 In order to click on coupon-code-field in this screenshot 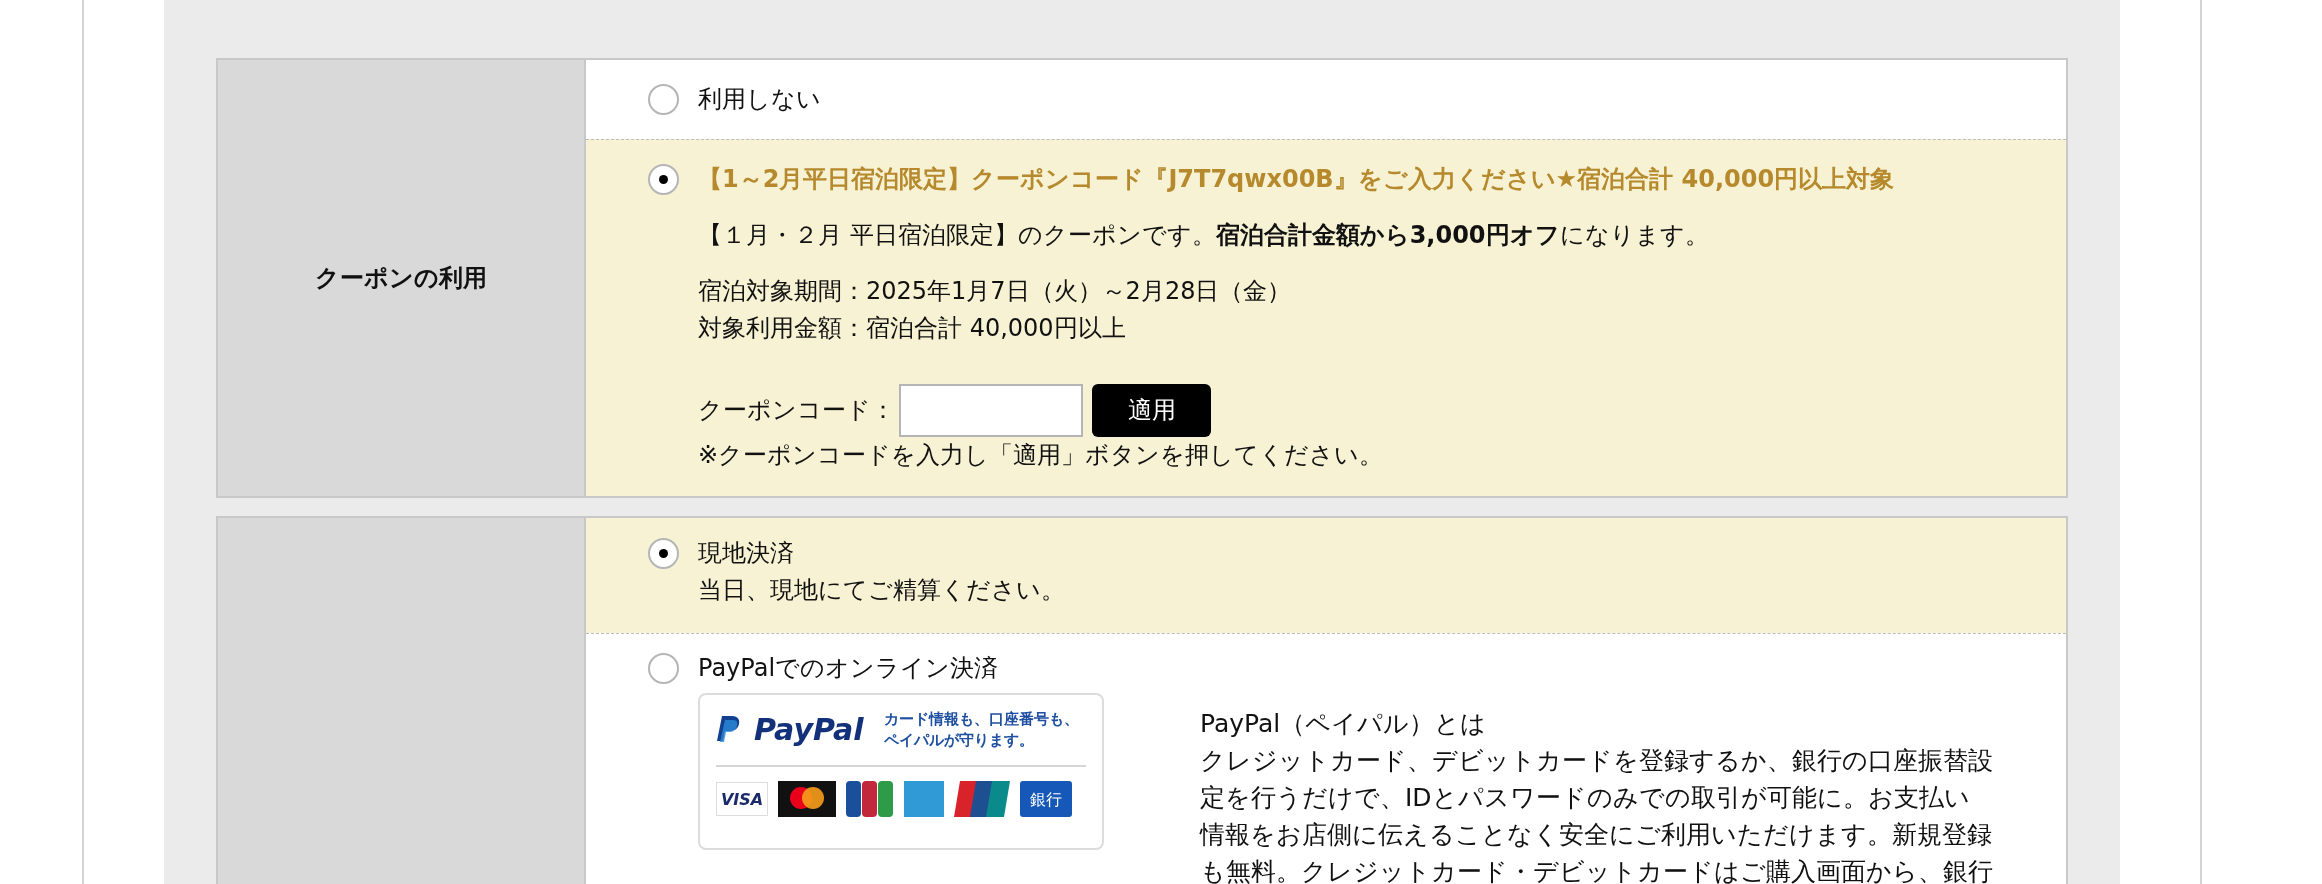, I will do `click(991, 410)`.